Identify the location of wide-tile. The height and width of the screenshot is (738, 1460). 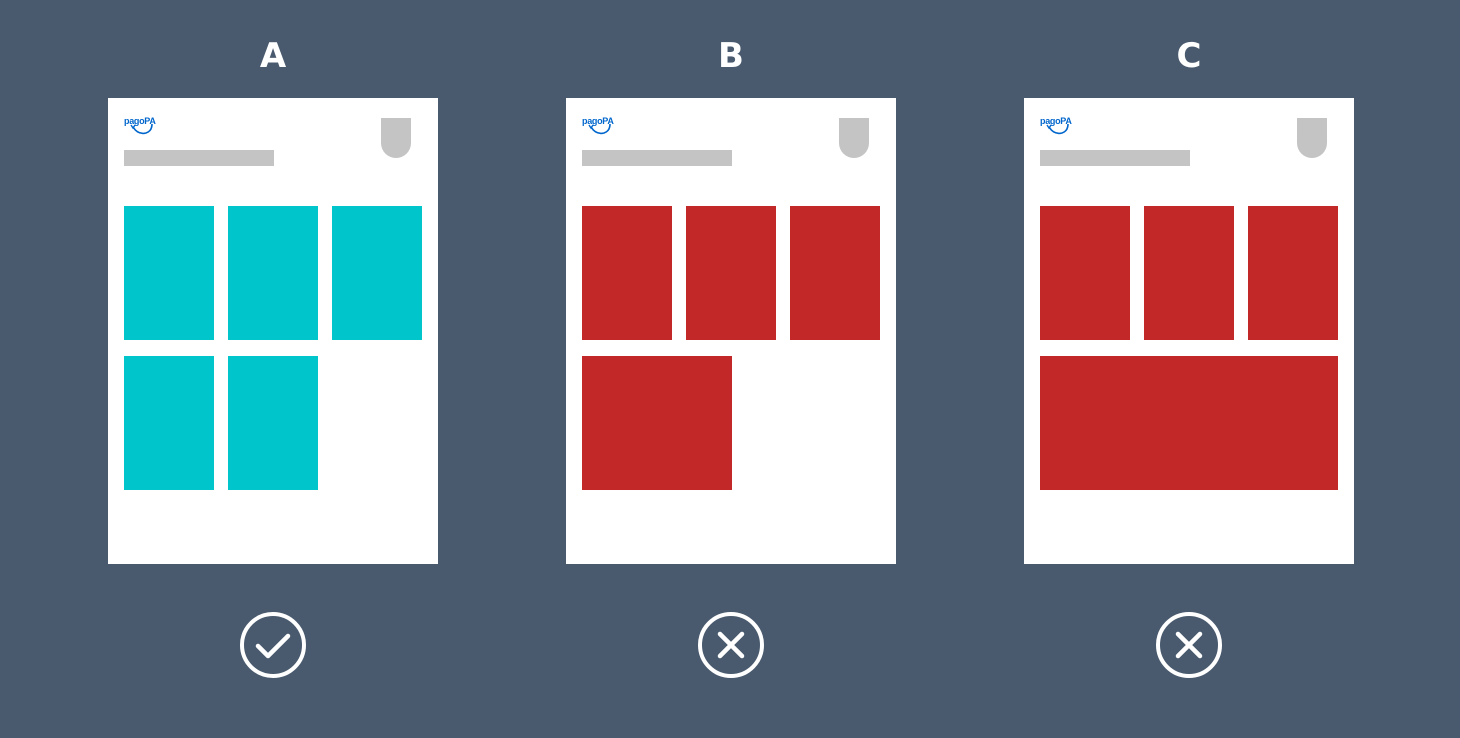
(657, 423).